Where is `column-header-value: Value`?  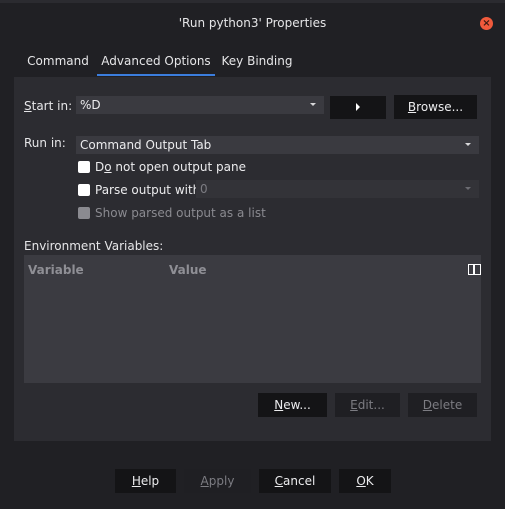
column-header-value: Value is located at coordinates (188, 270).